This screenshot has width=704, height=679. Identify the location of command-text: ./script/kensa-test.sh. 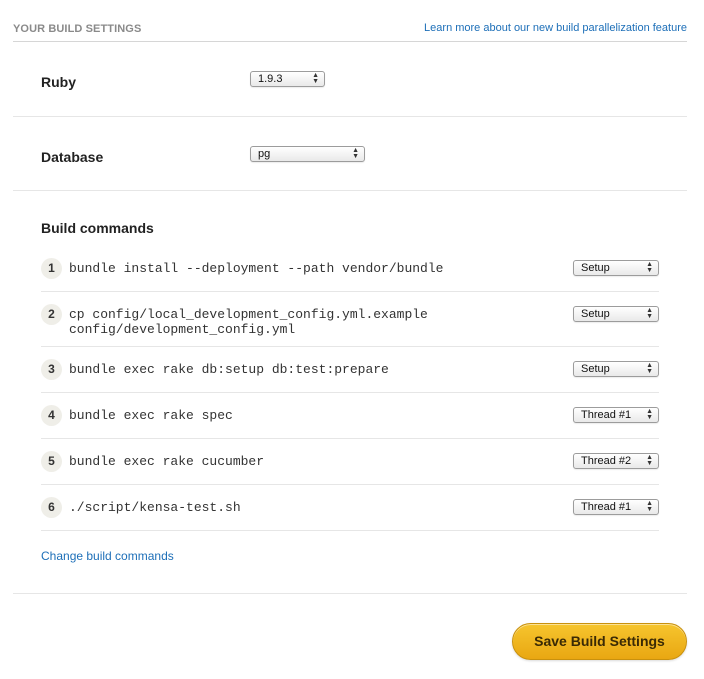
(155, 507).